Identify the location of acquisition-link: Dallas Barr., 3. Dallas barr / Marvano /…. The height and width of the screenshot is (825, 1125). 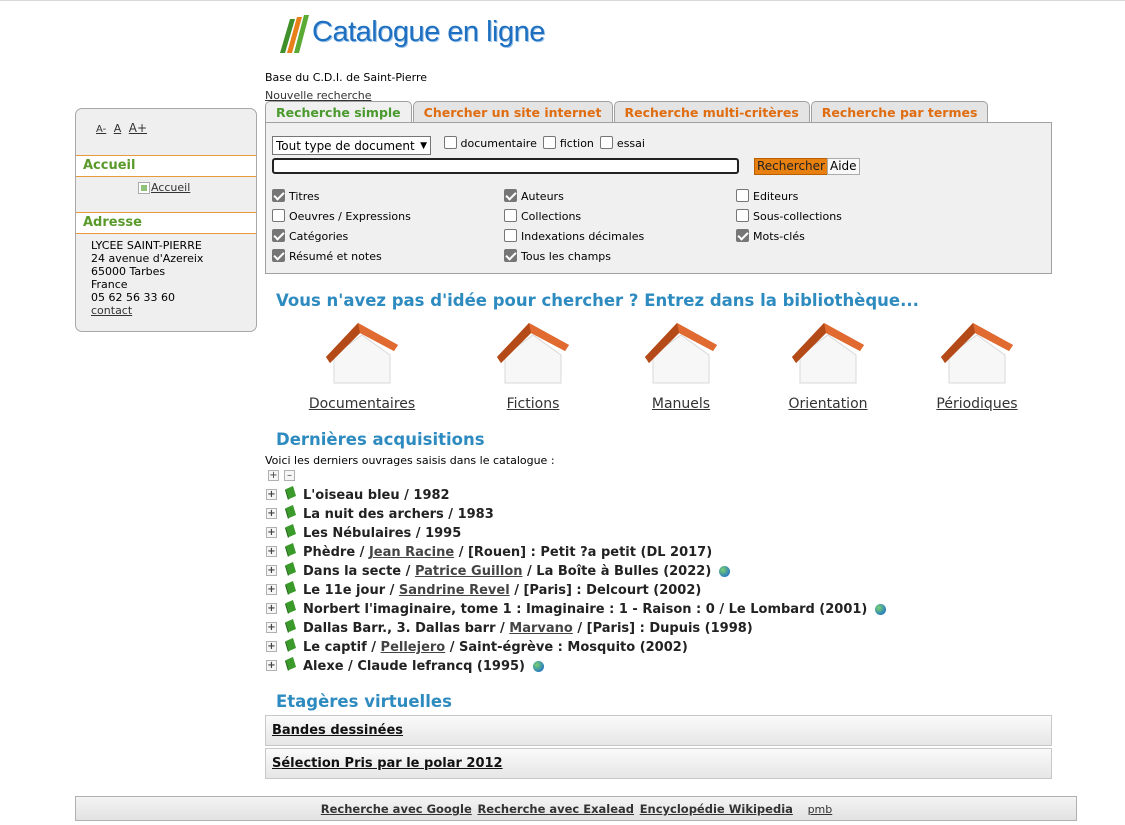
(528, 628).